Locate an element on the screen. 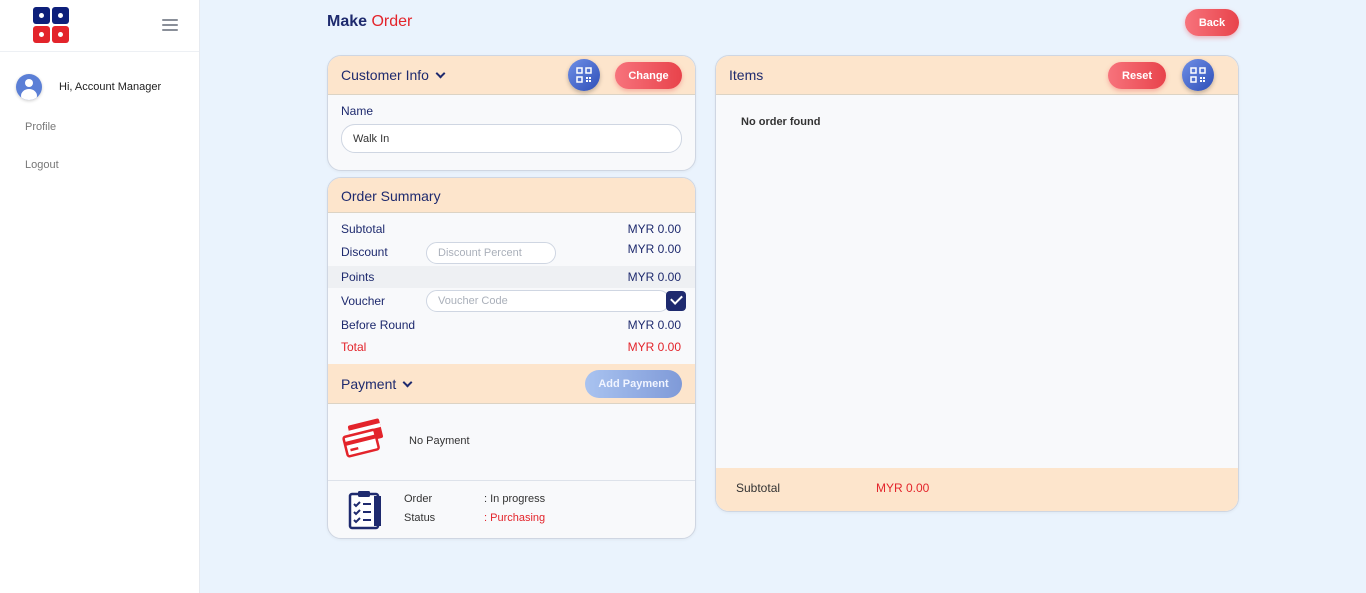 The height and width of the screenshot is (593, 1366). items-footer: Subtotal MYR 0.00 is located at coordinates (977, 489).